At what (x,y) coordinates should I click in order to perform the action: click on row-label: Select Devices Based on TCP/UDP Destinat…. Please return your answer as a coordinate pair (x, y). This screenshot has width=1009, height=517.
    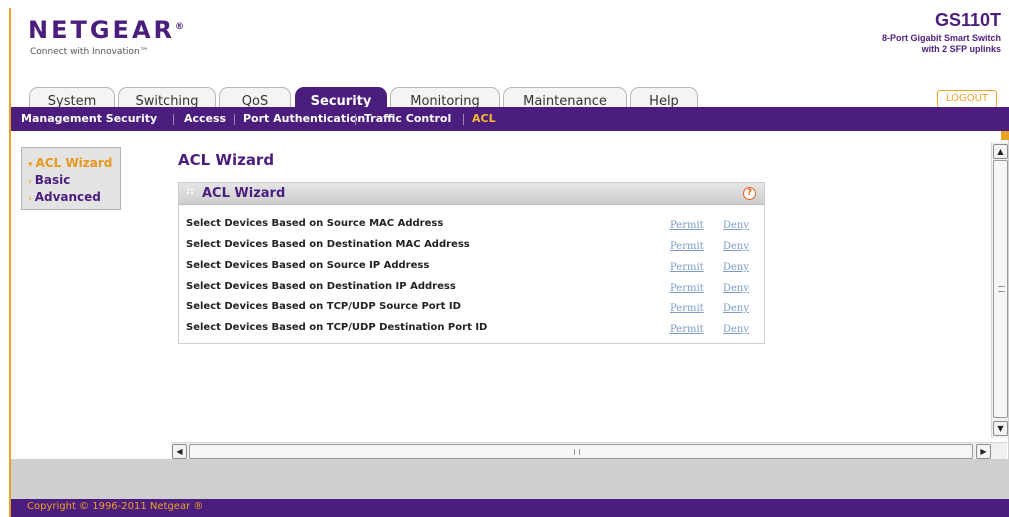
    Looking at the image, I should click on (337, 327).